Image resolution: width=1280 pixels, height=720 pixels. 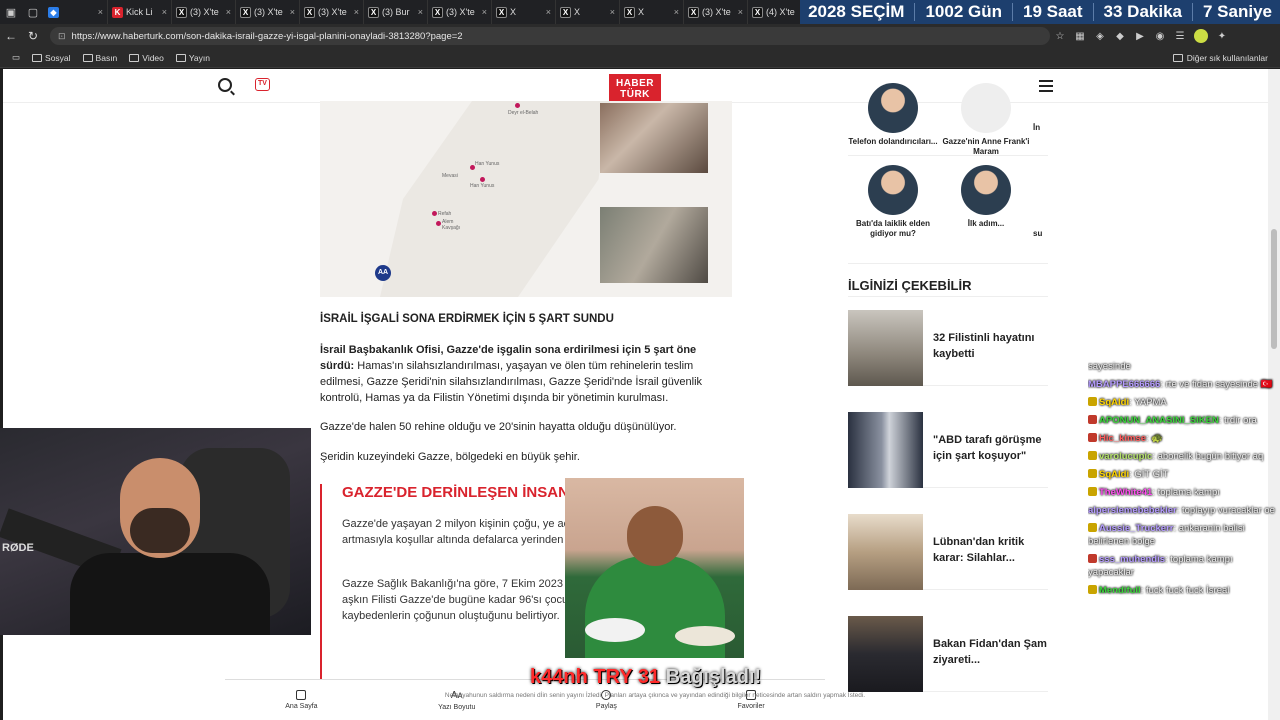 I want to click on bookmark-folder-video: Video, so click(x=146, y=58).